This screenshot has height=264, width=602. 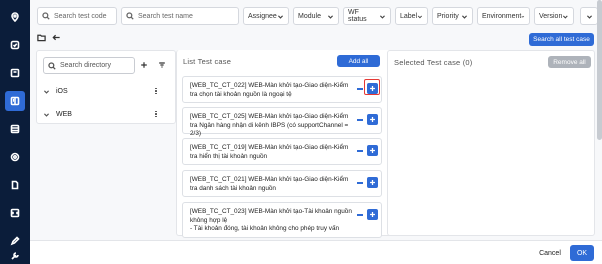 What do you see at coordinates (452, 16) in the screenshot?
I see `priority-dropdown: Priority` at bounding box center [452, 16].